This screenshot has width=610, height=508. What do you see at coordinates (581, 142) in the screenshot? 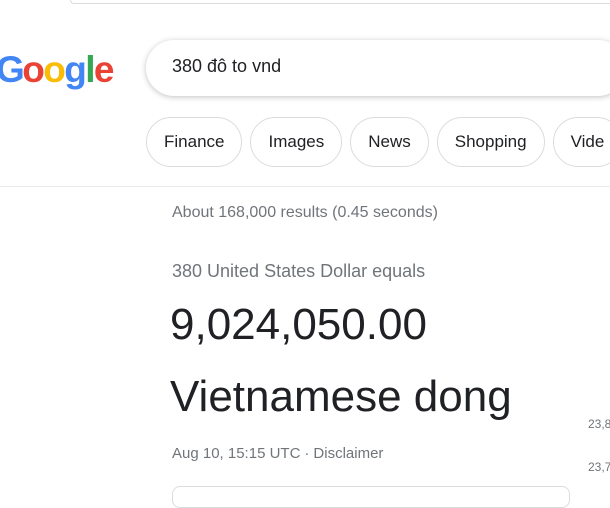
I see `chip-videos: Vide` at bounding box center [581, 142].